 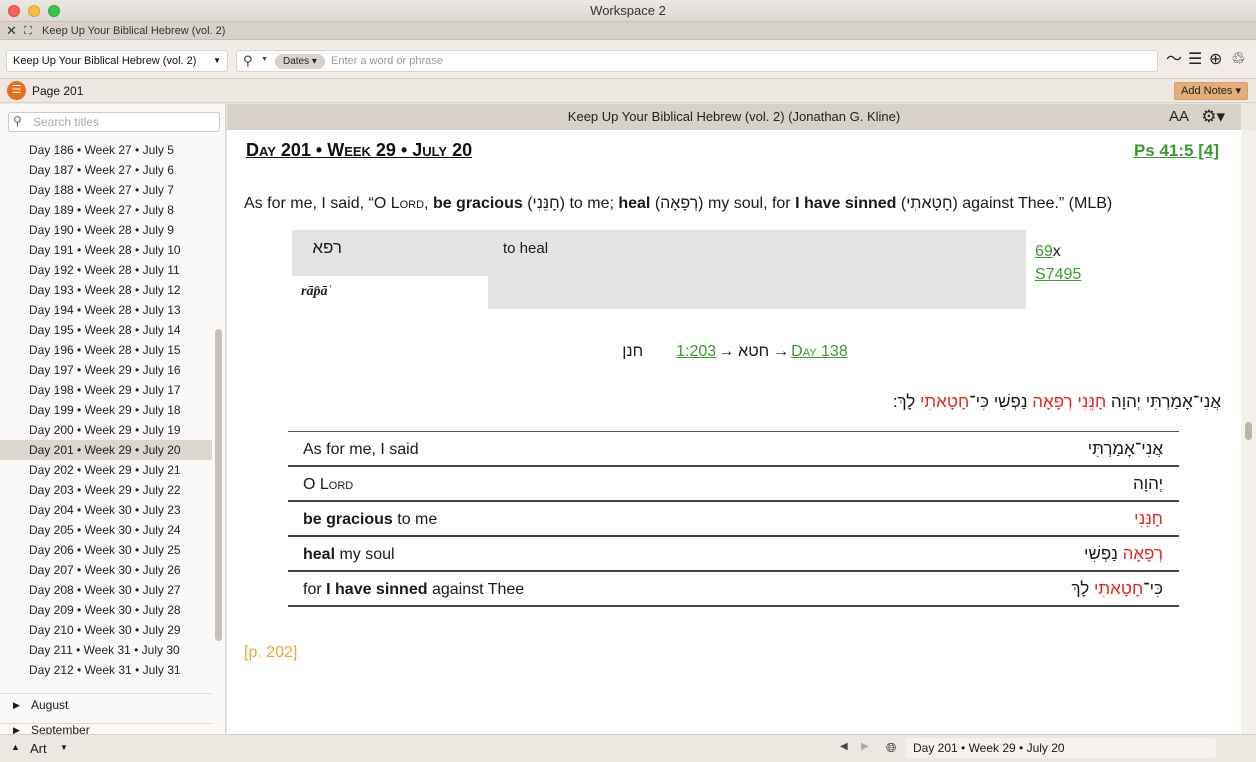 I want to click on timeline-icon: 〜, so click(x=1174, y=60).